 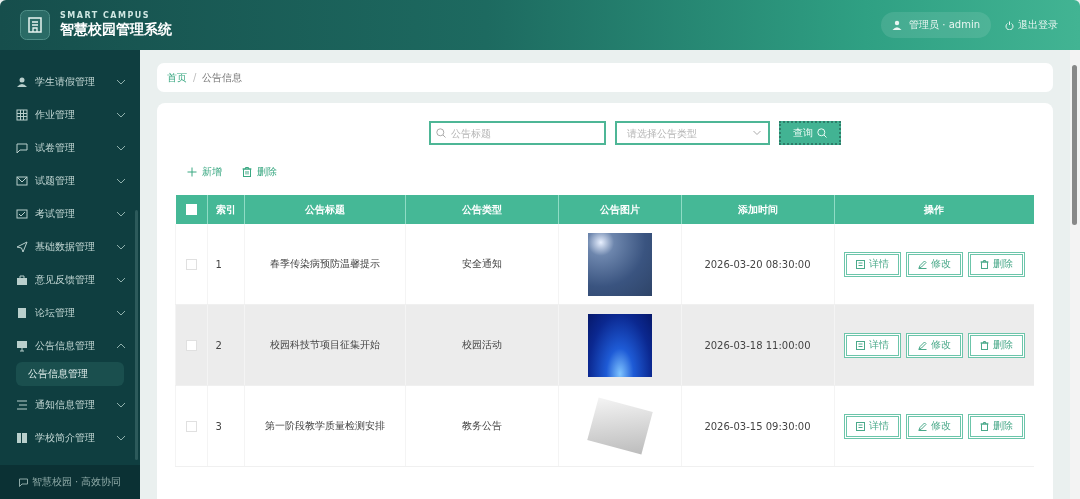 What do you see at coordinates (481, 209) in the screenshot?
I see `column-header: 公告类型` at bounding box center [481, 209].